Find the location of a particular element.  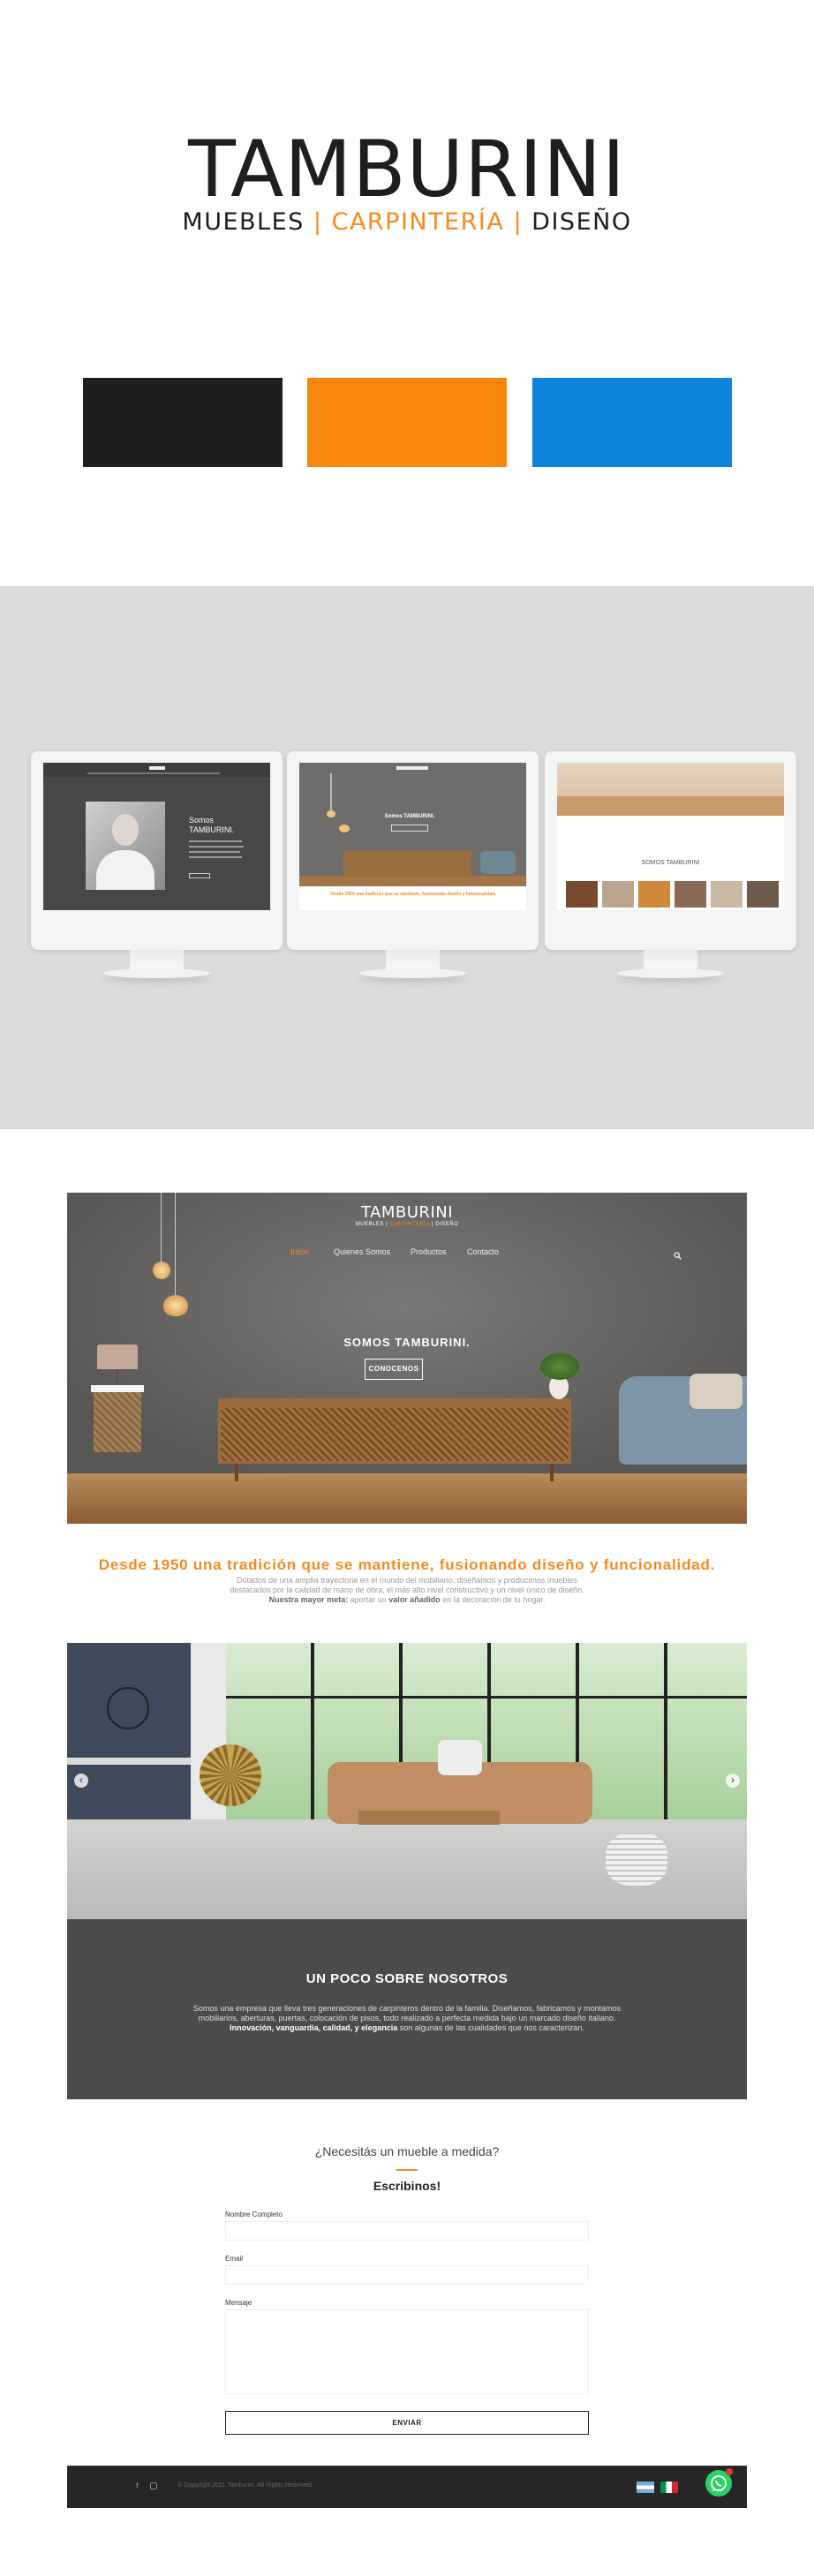

armchair is located at coordinates (498, 863).